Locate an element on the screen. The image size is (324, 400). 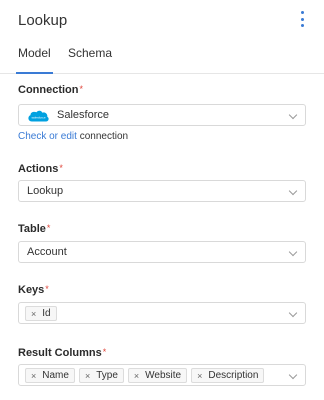
result-columns-chips: × Name × Type × Website × Description is located at coordinates (145, 375).